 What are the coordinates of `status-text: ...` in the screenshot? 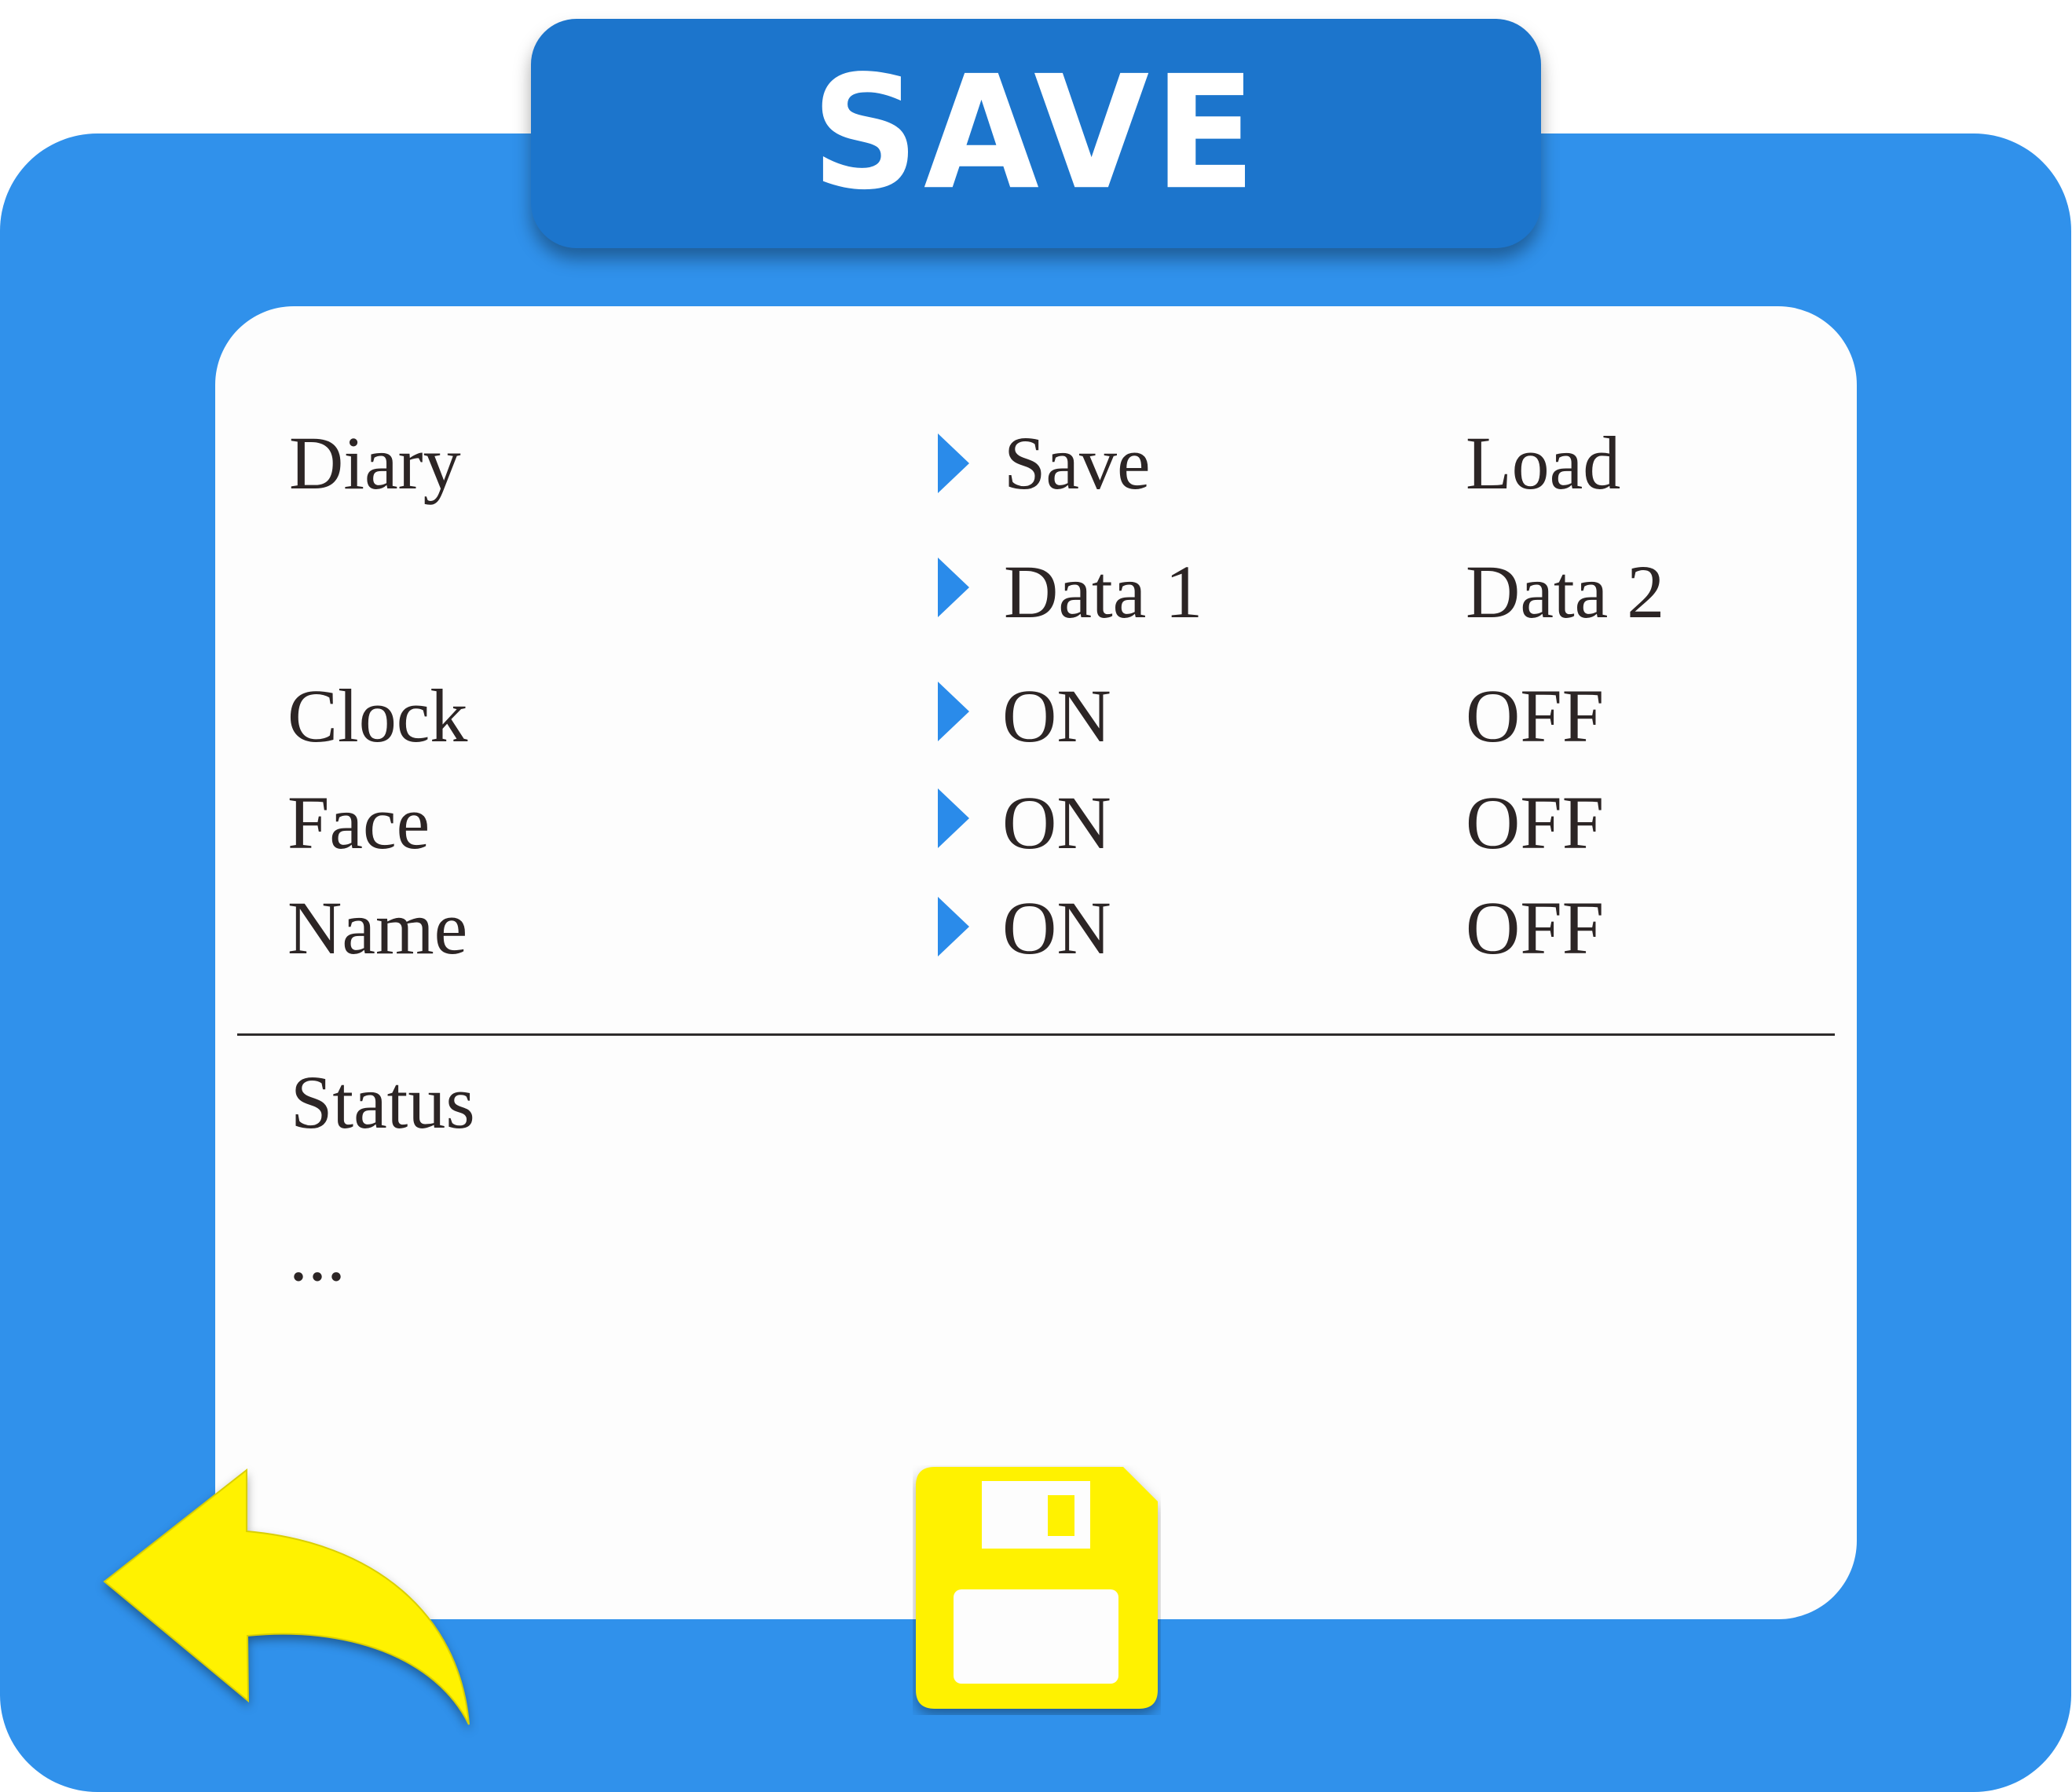 It's located at (317, 1254).